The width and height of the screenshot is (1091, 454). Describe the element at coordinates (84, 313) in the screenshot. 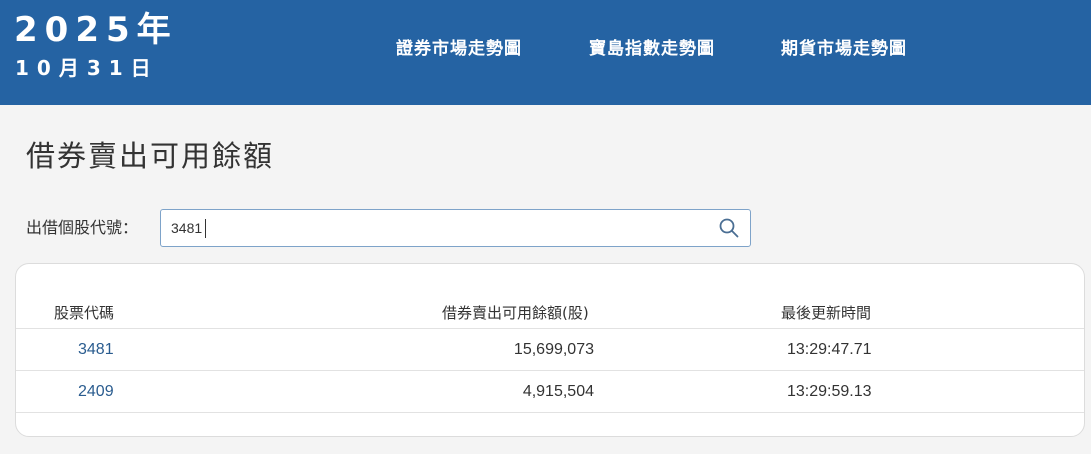

I see `header-stock-code: 股票代碼` at that location.